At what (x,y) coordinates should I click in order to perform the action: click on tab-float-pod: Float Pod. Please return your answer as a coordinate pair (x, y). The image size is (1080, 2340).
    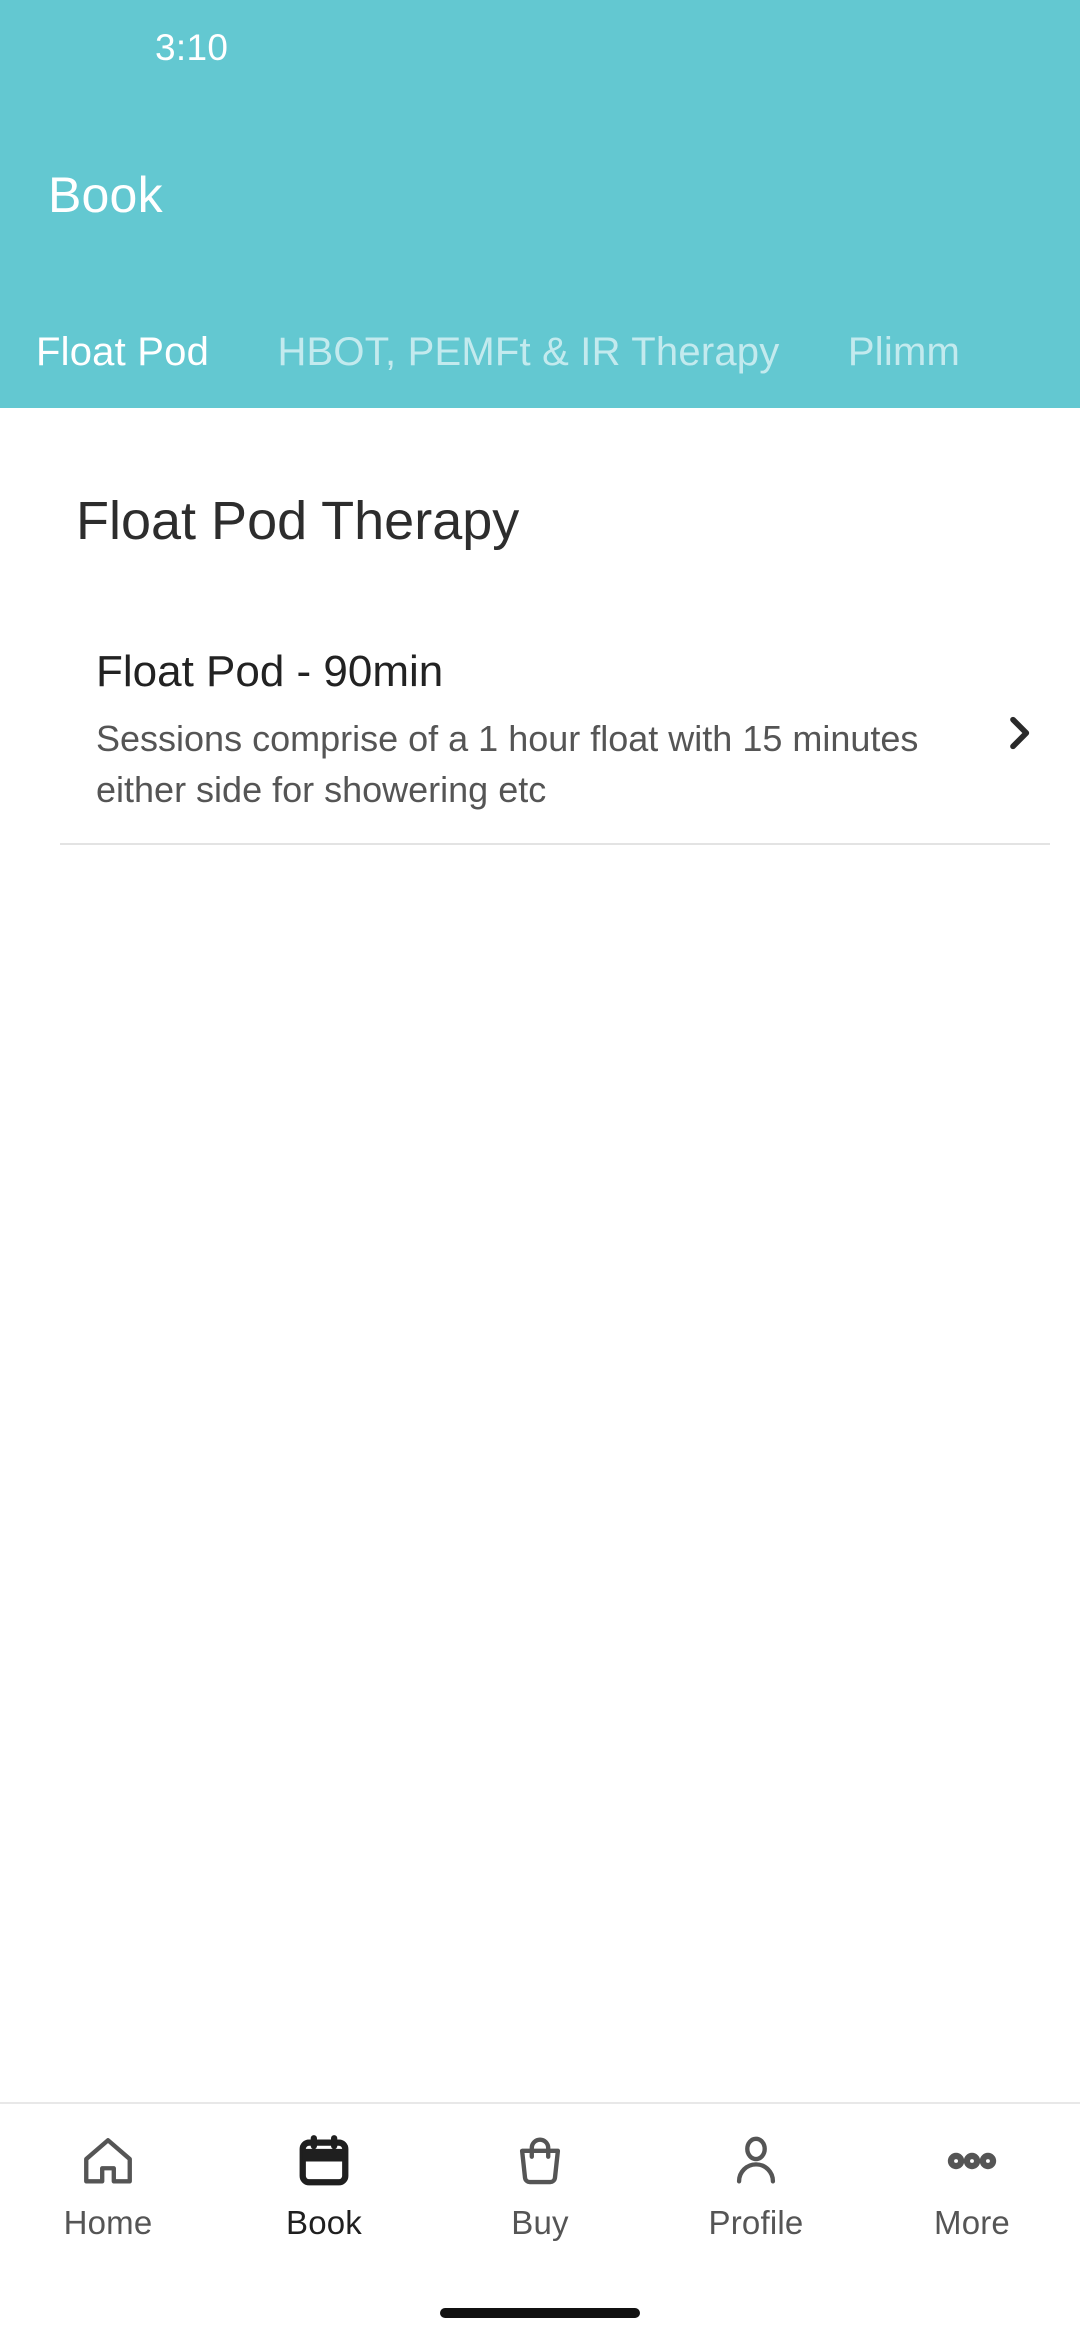
    Looking at the image, I should click on (120, 353).